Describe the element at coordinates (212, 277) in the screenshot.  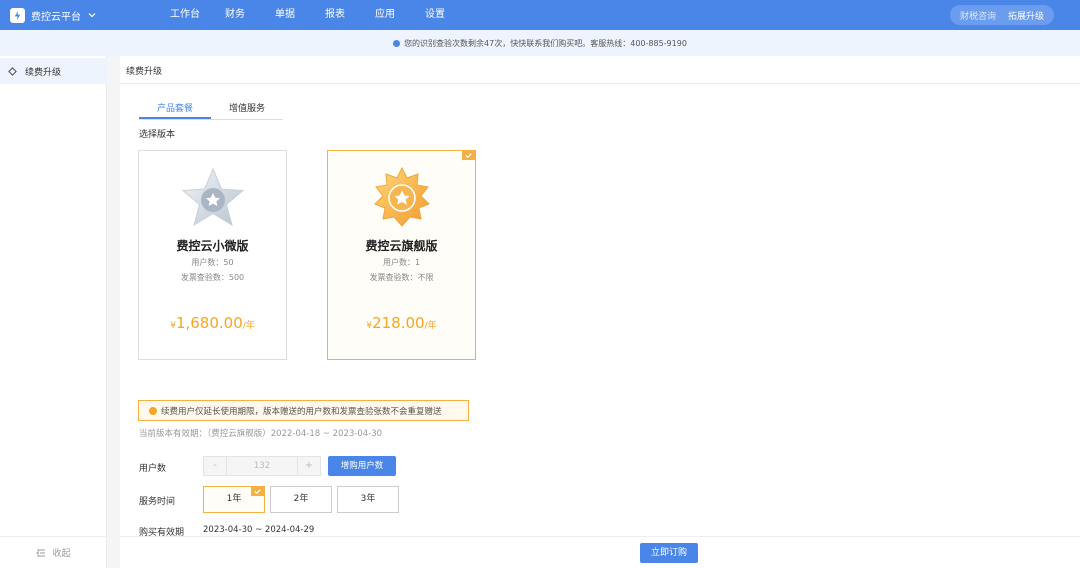
I see `plan-checks: 发票查验数：500` at that location.